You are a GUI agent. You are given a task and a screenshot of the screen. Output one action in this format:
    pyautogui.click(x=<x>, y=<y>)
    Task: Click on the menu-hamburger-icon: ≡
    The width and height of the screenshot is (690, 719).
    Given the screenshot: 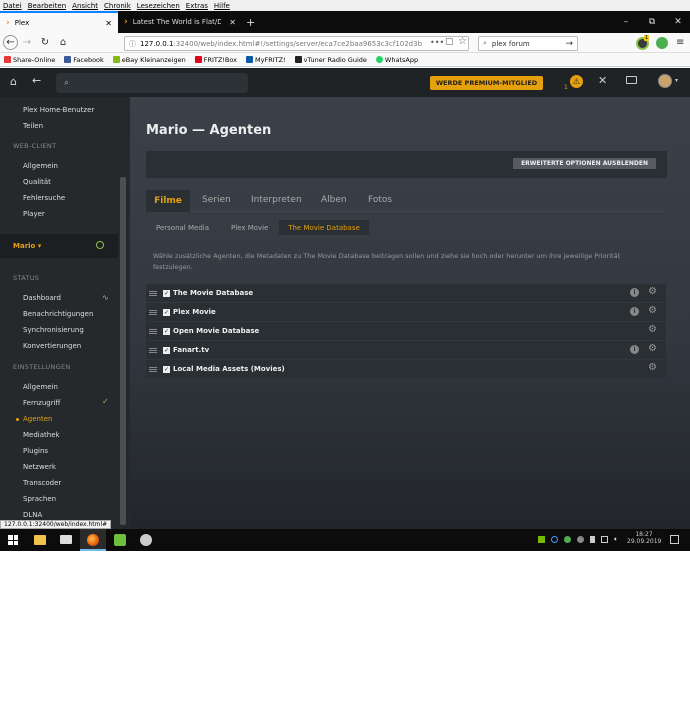 What is the action you would take?
    pyautogui.click(x=680, y=42)
    